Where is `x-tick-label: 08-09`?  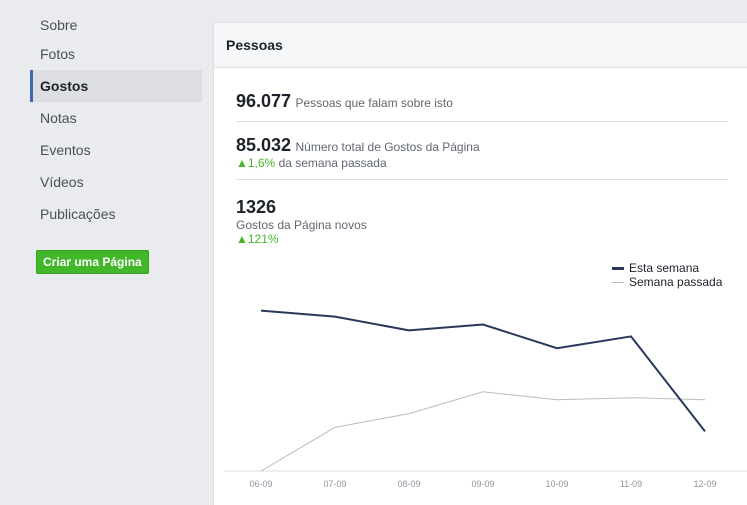 x-tick-label: 08-09 is located at coordinates (408, 484).